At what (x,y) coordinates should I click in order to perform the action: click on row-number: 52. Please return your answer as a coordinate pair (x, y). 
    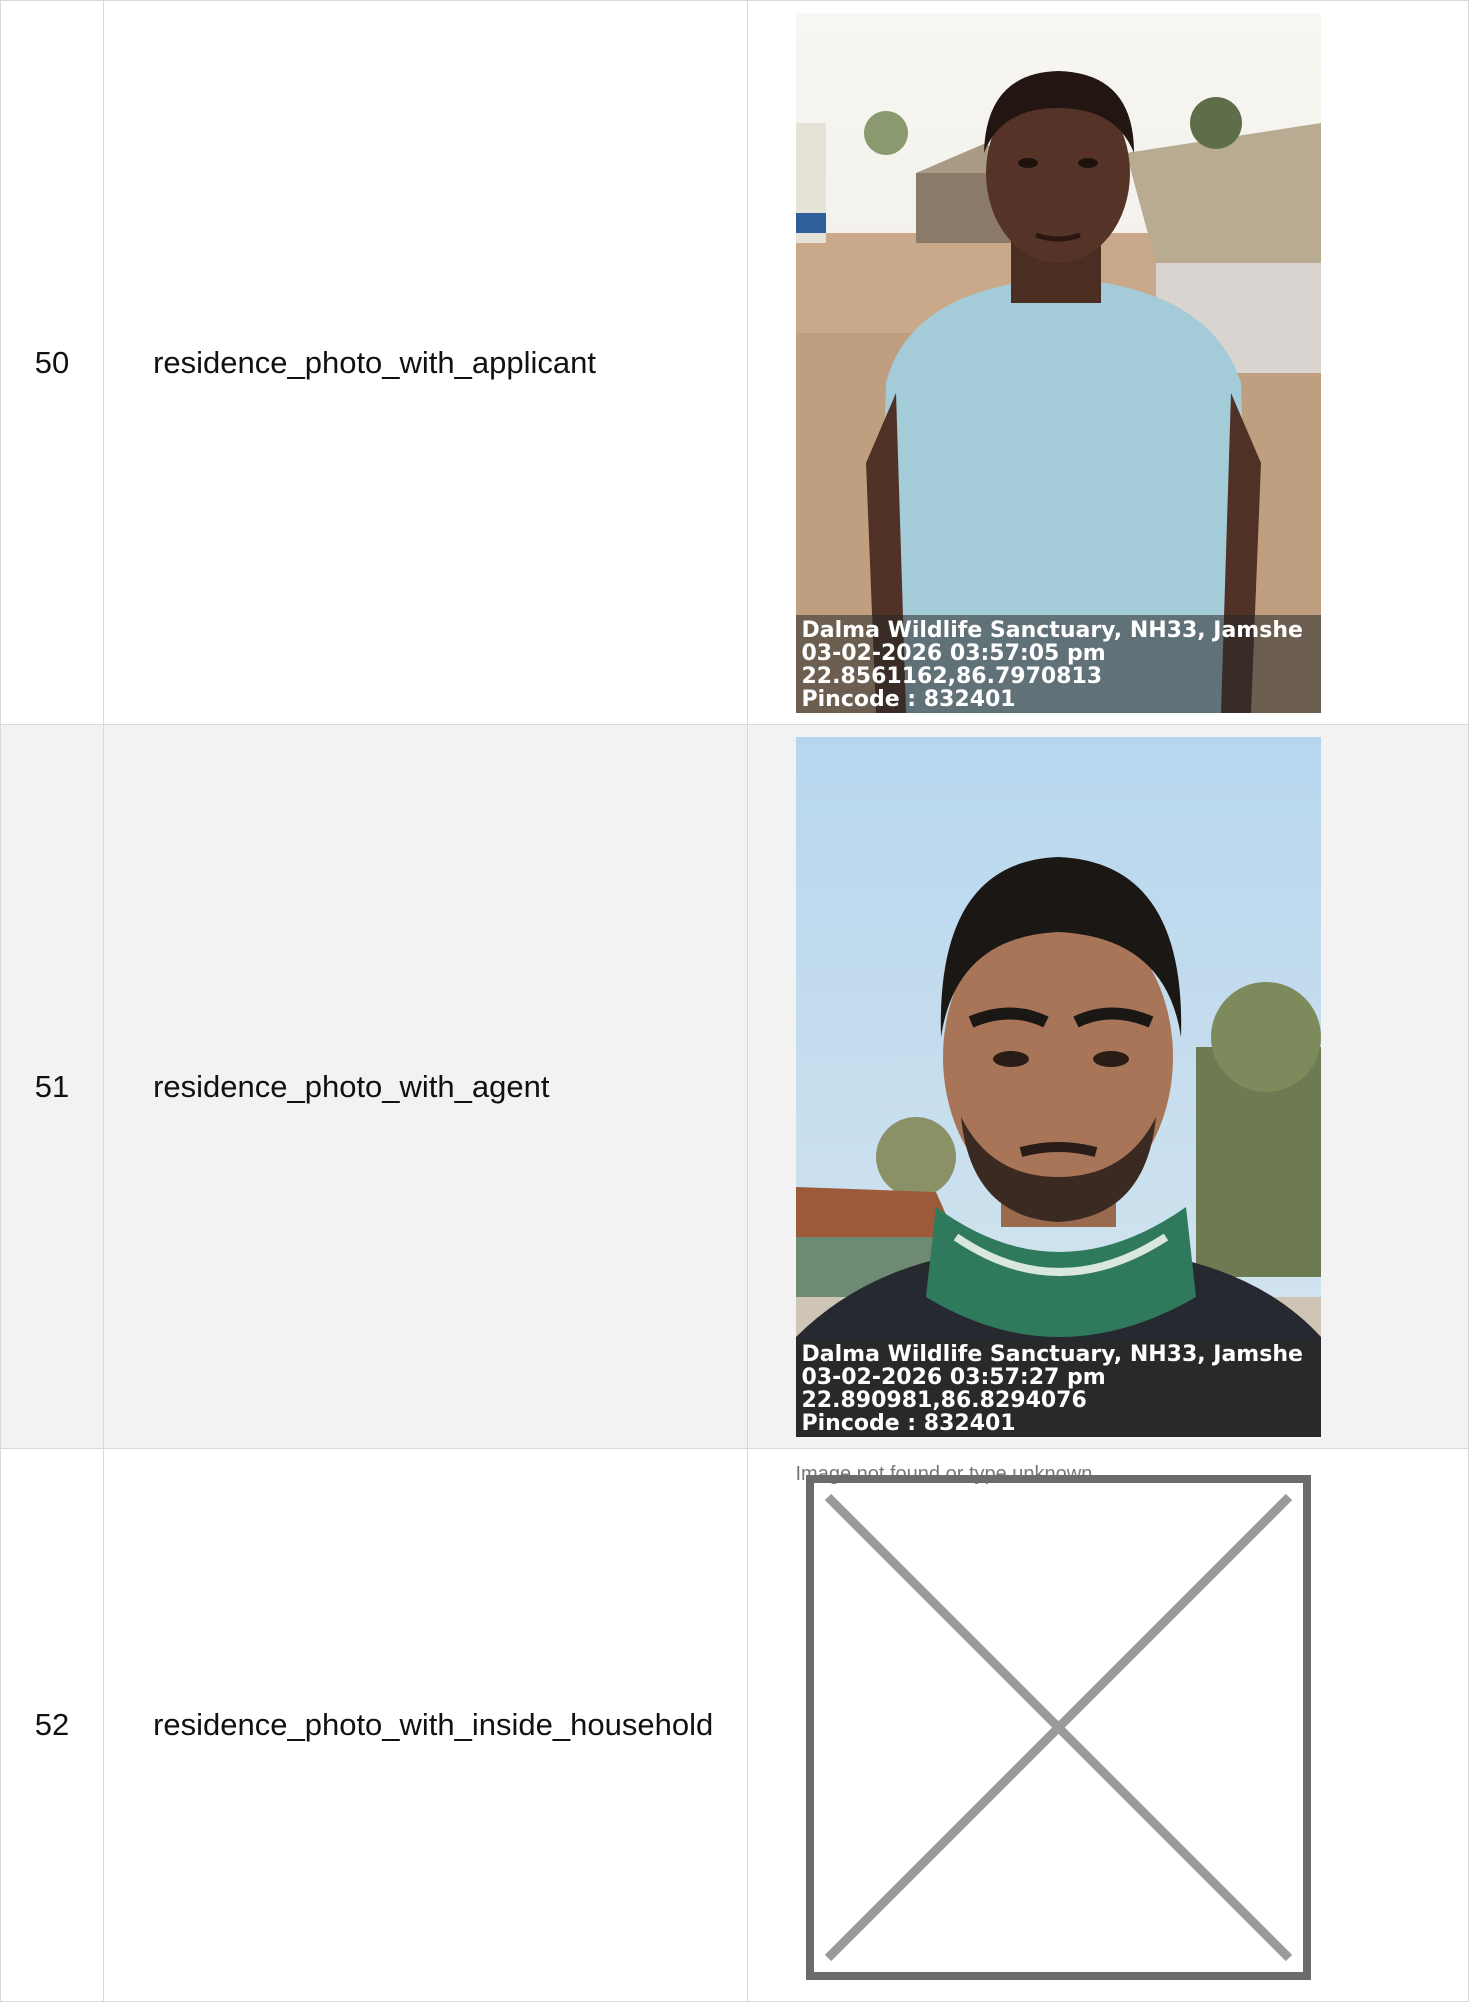
    Looking at the image, I should click on (52, 1725).